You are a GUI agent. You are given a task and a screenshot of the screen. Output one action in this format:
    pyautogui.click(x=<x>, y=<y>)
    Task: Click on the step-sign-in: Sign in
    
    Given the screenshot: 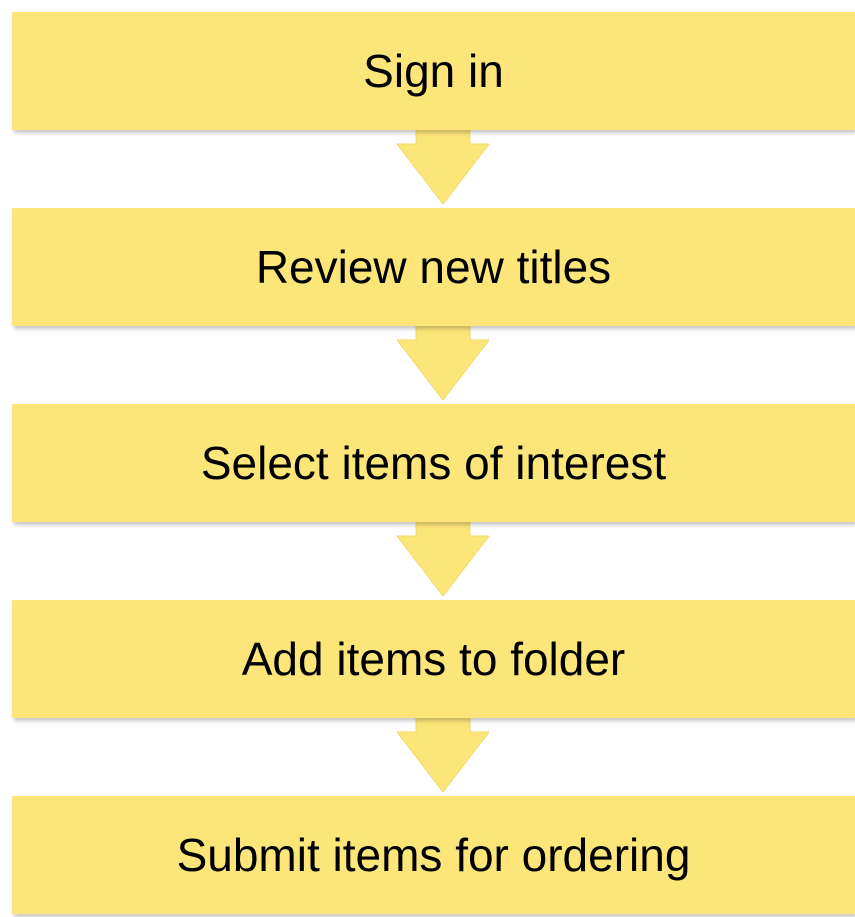 What is the action you would take?
    pyautogui.click(x=433, y=71)
    